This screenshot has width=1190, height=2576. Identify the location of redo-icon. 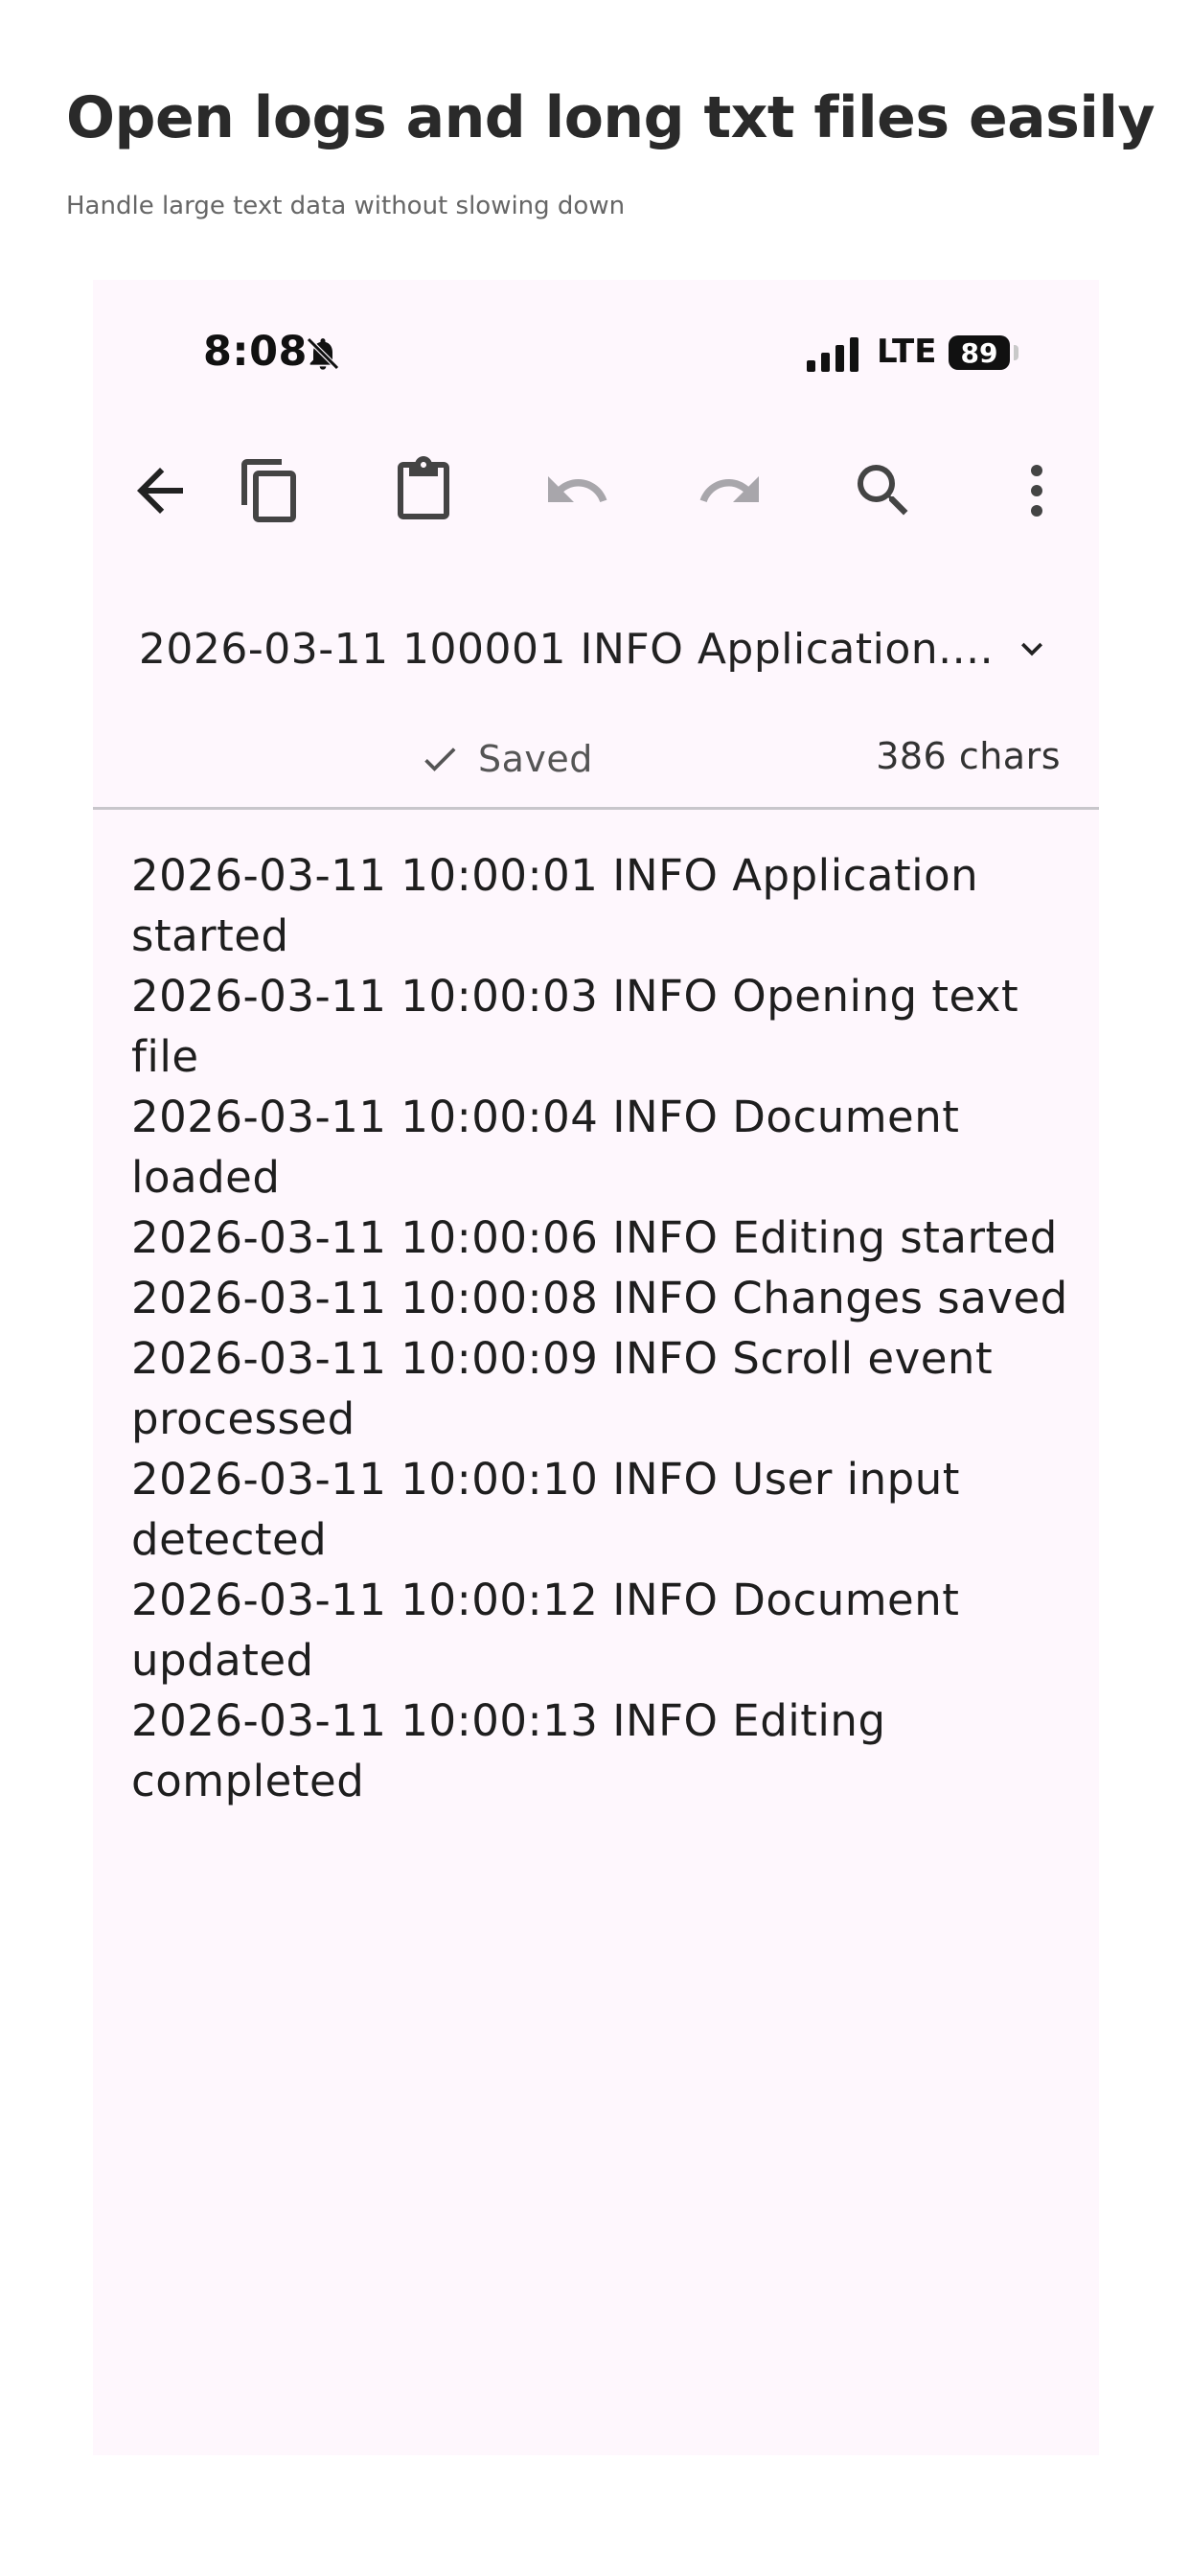
(729, 489).